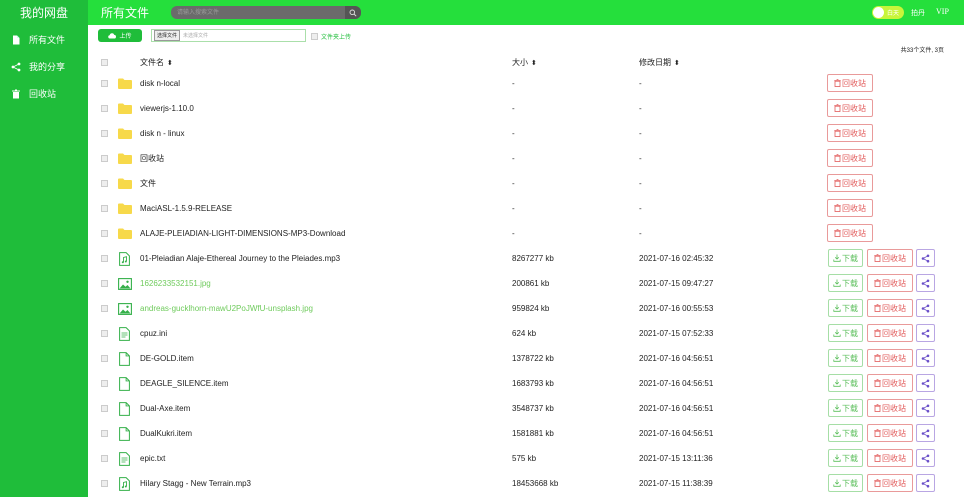 The width and height of the screenshot is (964, 497). What do you see at coordinates (175, 283) in the screenshot?
I see `file-name: 1626233532151.jpg` at bounding box center [175, 283].